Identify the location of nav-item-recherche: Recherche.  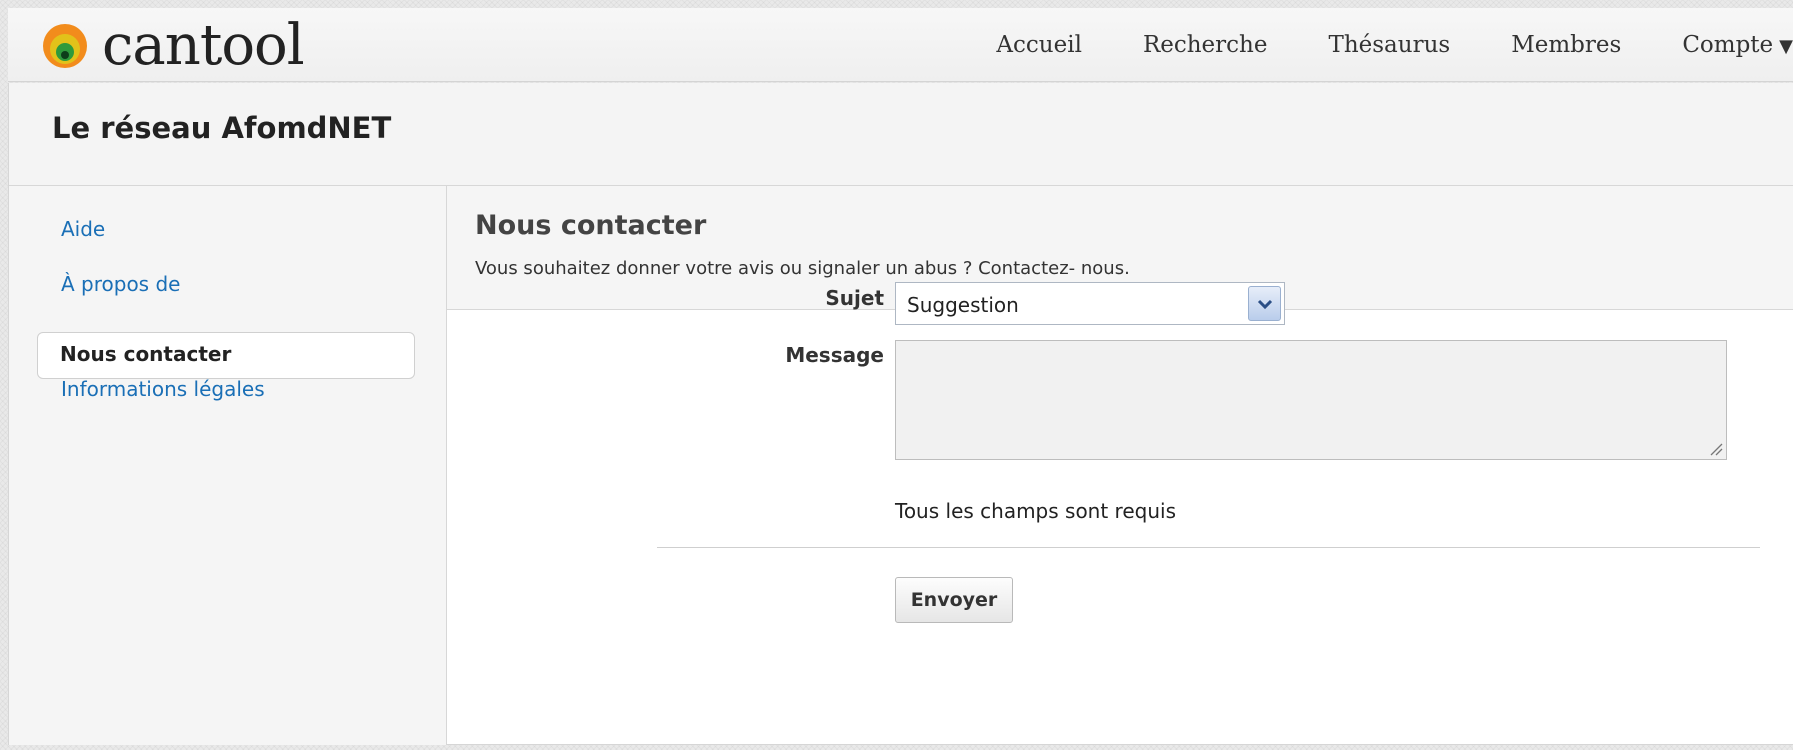
(1205, 45).